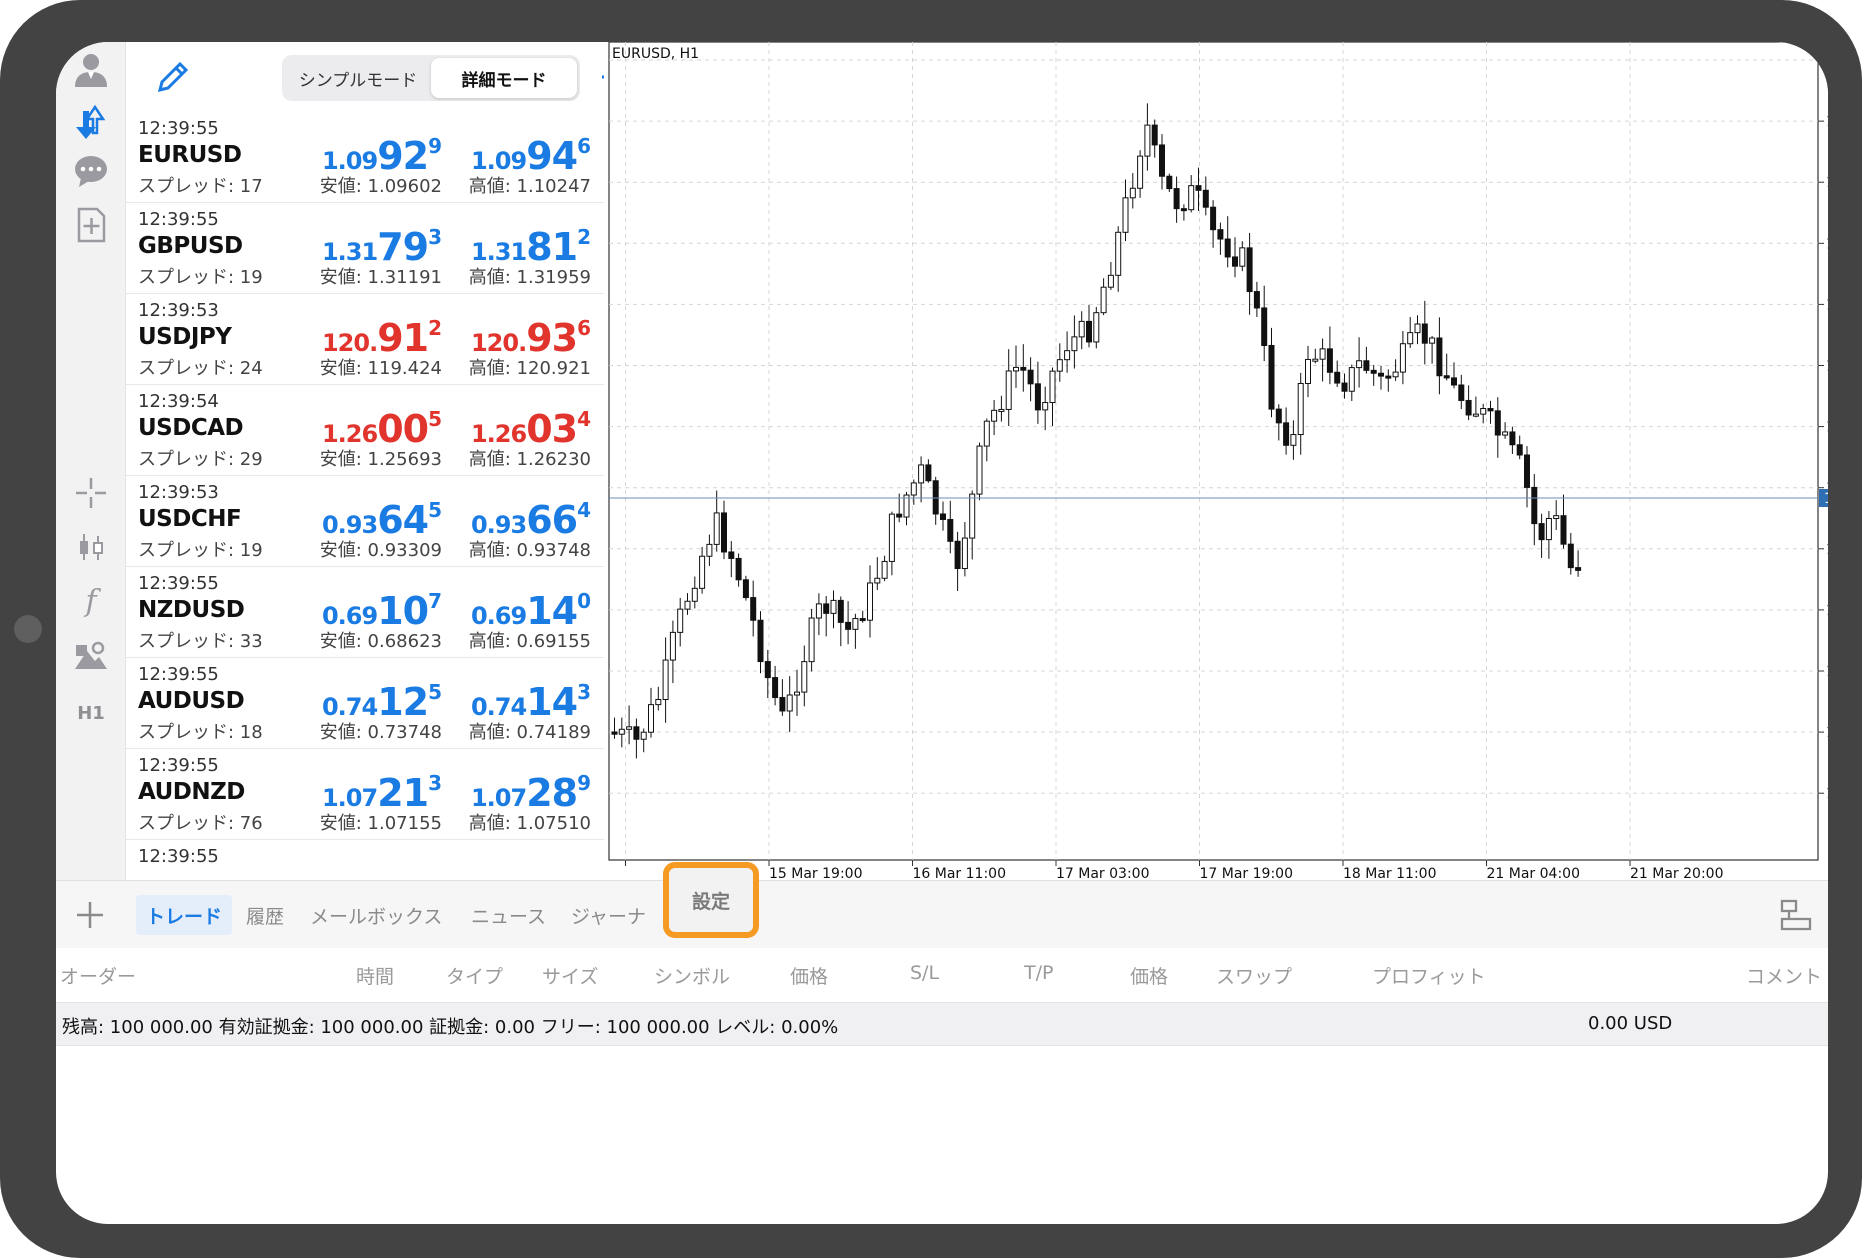  What do you see at coordinates (265, 915) in the screenshot?
I see `tab-history: 履歴` at bounding box center [265, 915].